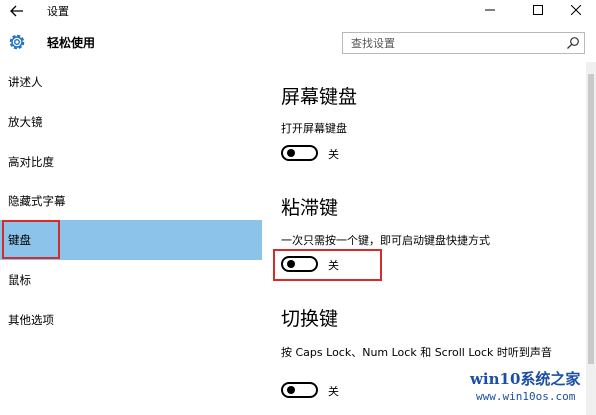  What do you see at coordinates (416, 352) in the screenshot?
I see `section-description: 按 Caps Lock、Num Lock 和 Scroll Lock 时听到声音` at bounding box center [416, 352].